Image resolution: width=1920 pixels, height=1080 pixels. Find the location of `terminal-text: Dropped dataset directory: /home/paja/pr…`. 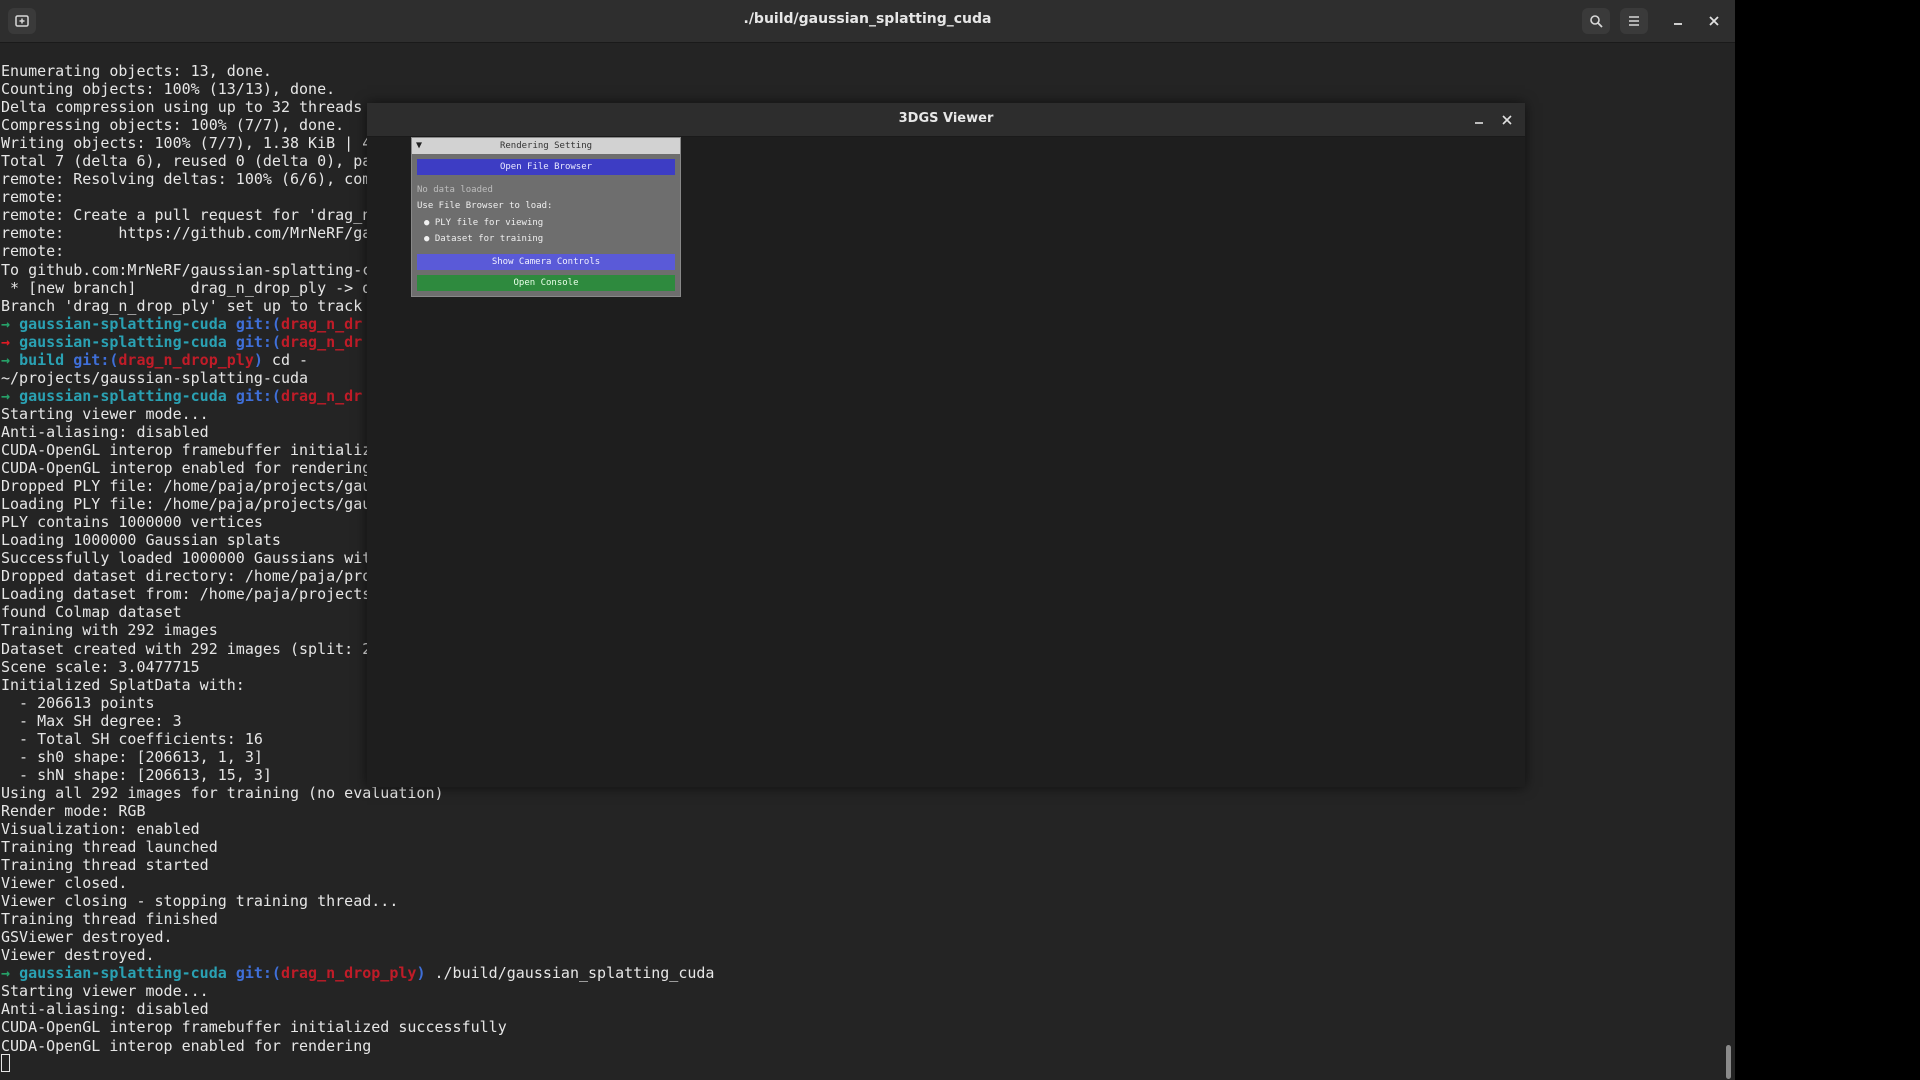

terminal-text: Dropped dataset directory: /home/paja/pr… is located at coordinates (186, 576).